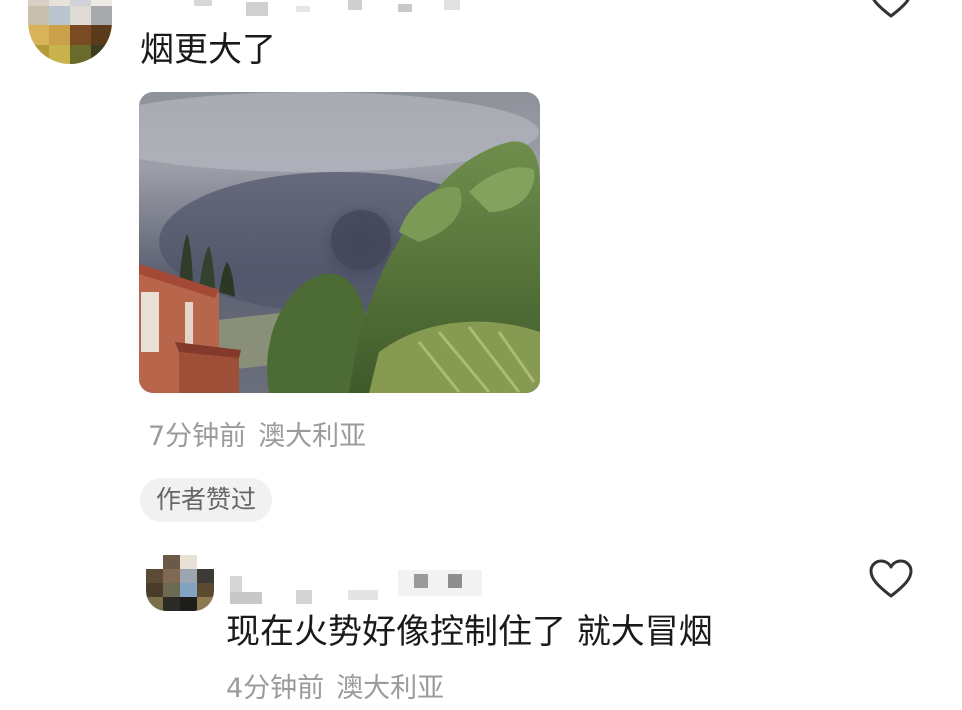 The width and height of the screenshot is (962, 710). What do you see at coordinates (358, 585) in the screenshot?
I see `reply-username-mosaic` at bounding box center [358, 585].